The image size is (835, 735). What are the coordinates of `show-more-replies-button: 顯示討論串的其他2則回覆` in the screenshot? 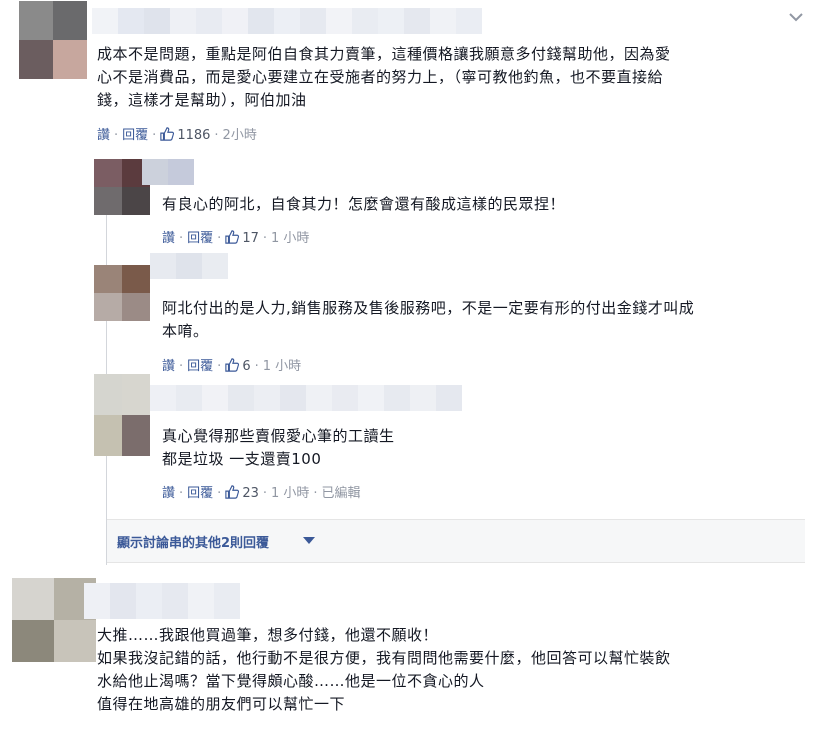 It's located at (456, 541).